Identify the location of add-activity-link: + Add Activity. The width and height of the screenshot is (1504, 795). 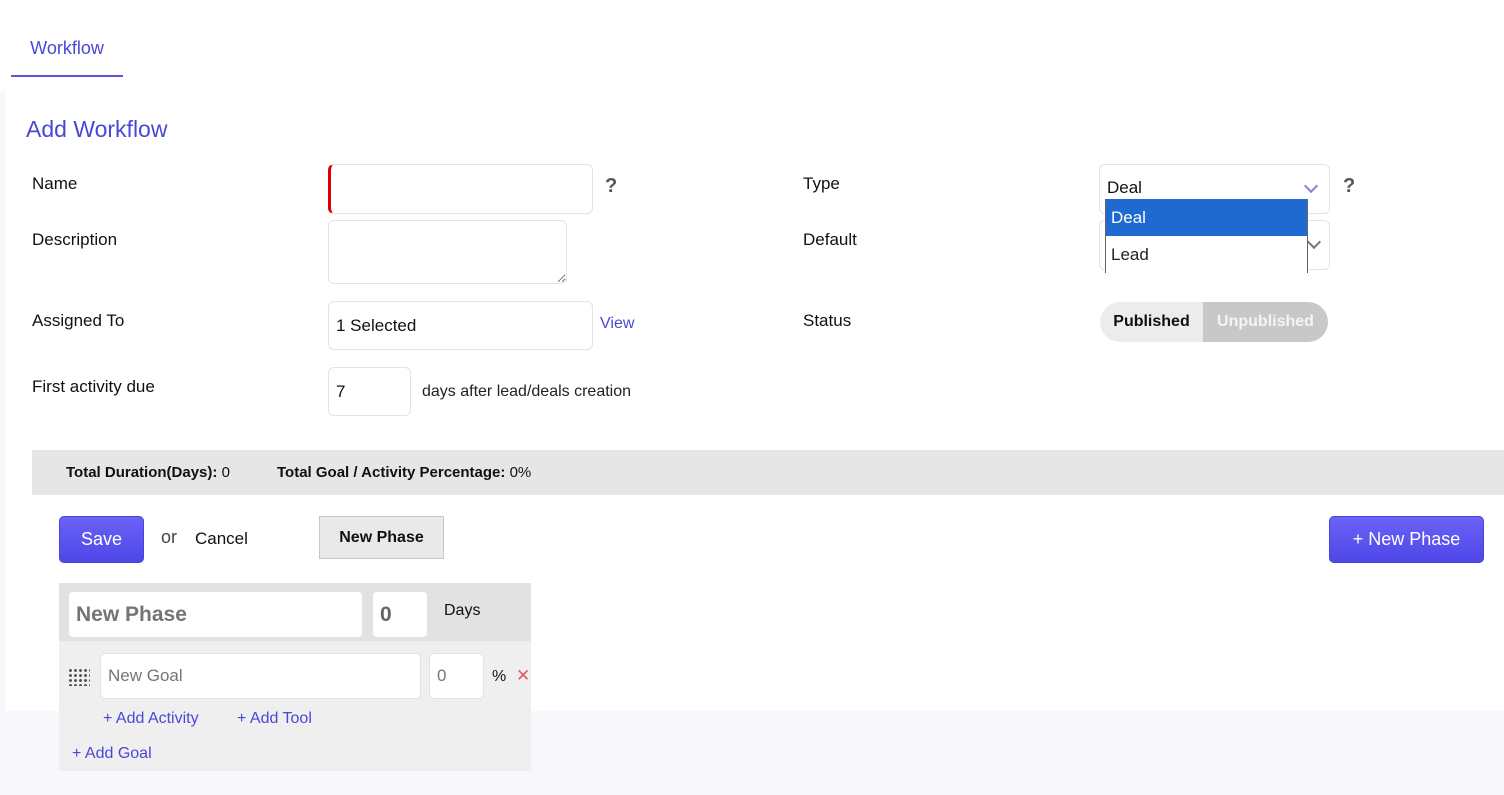
(151, 719).